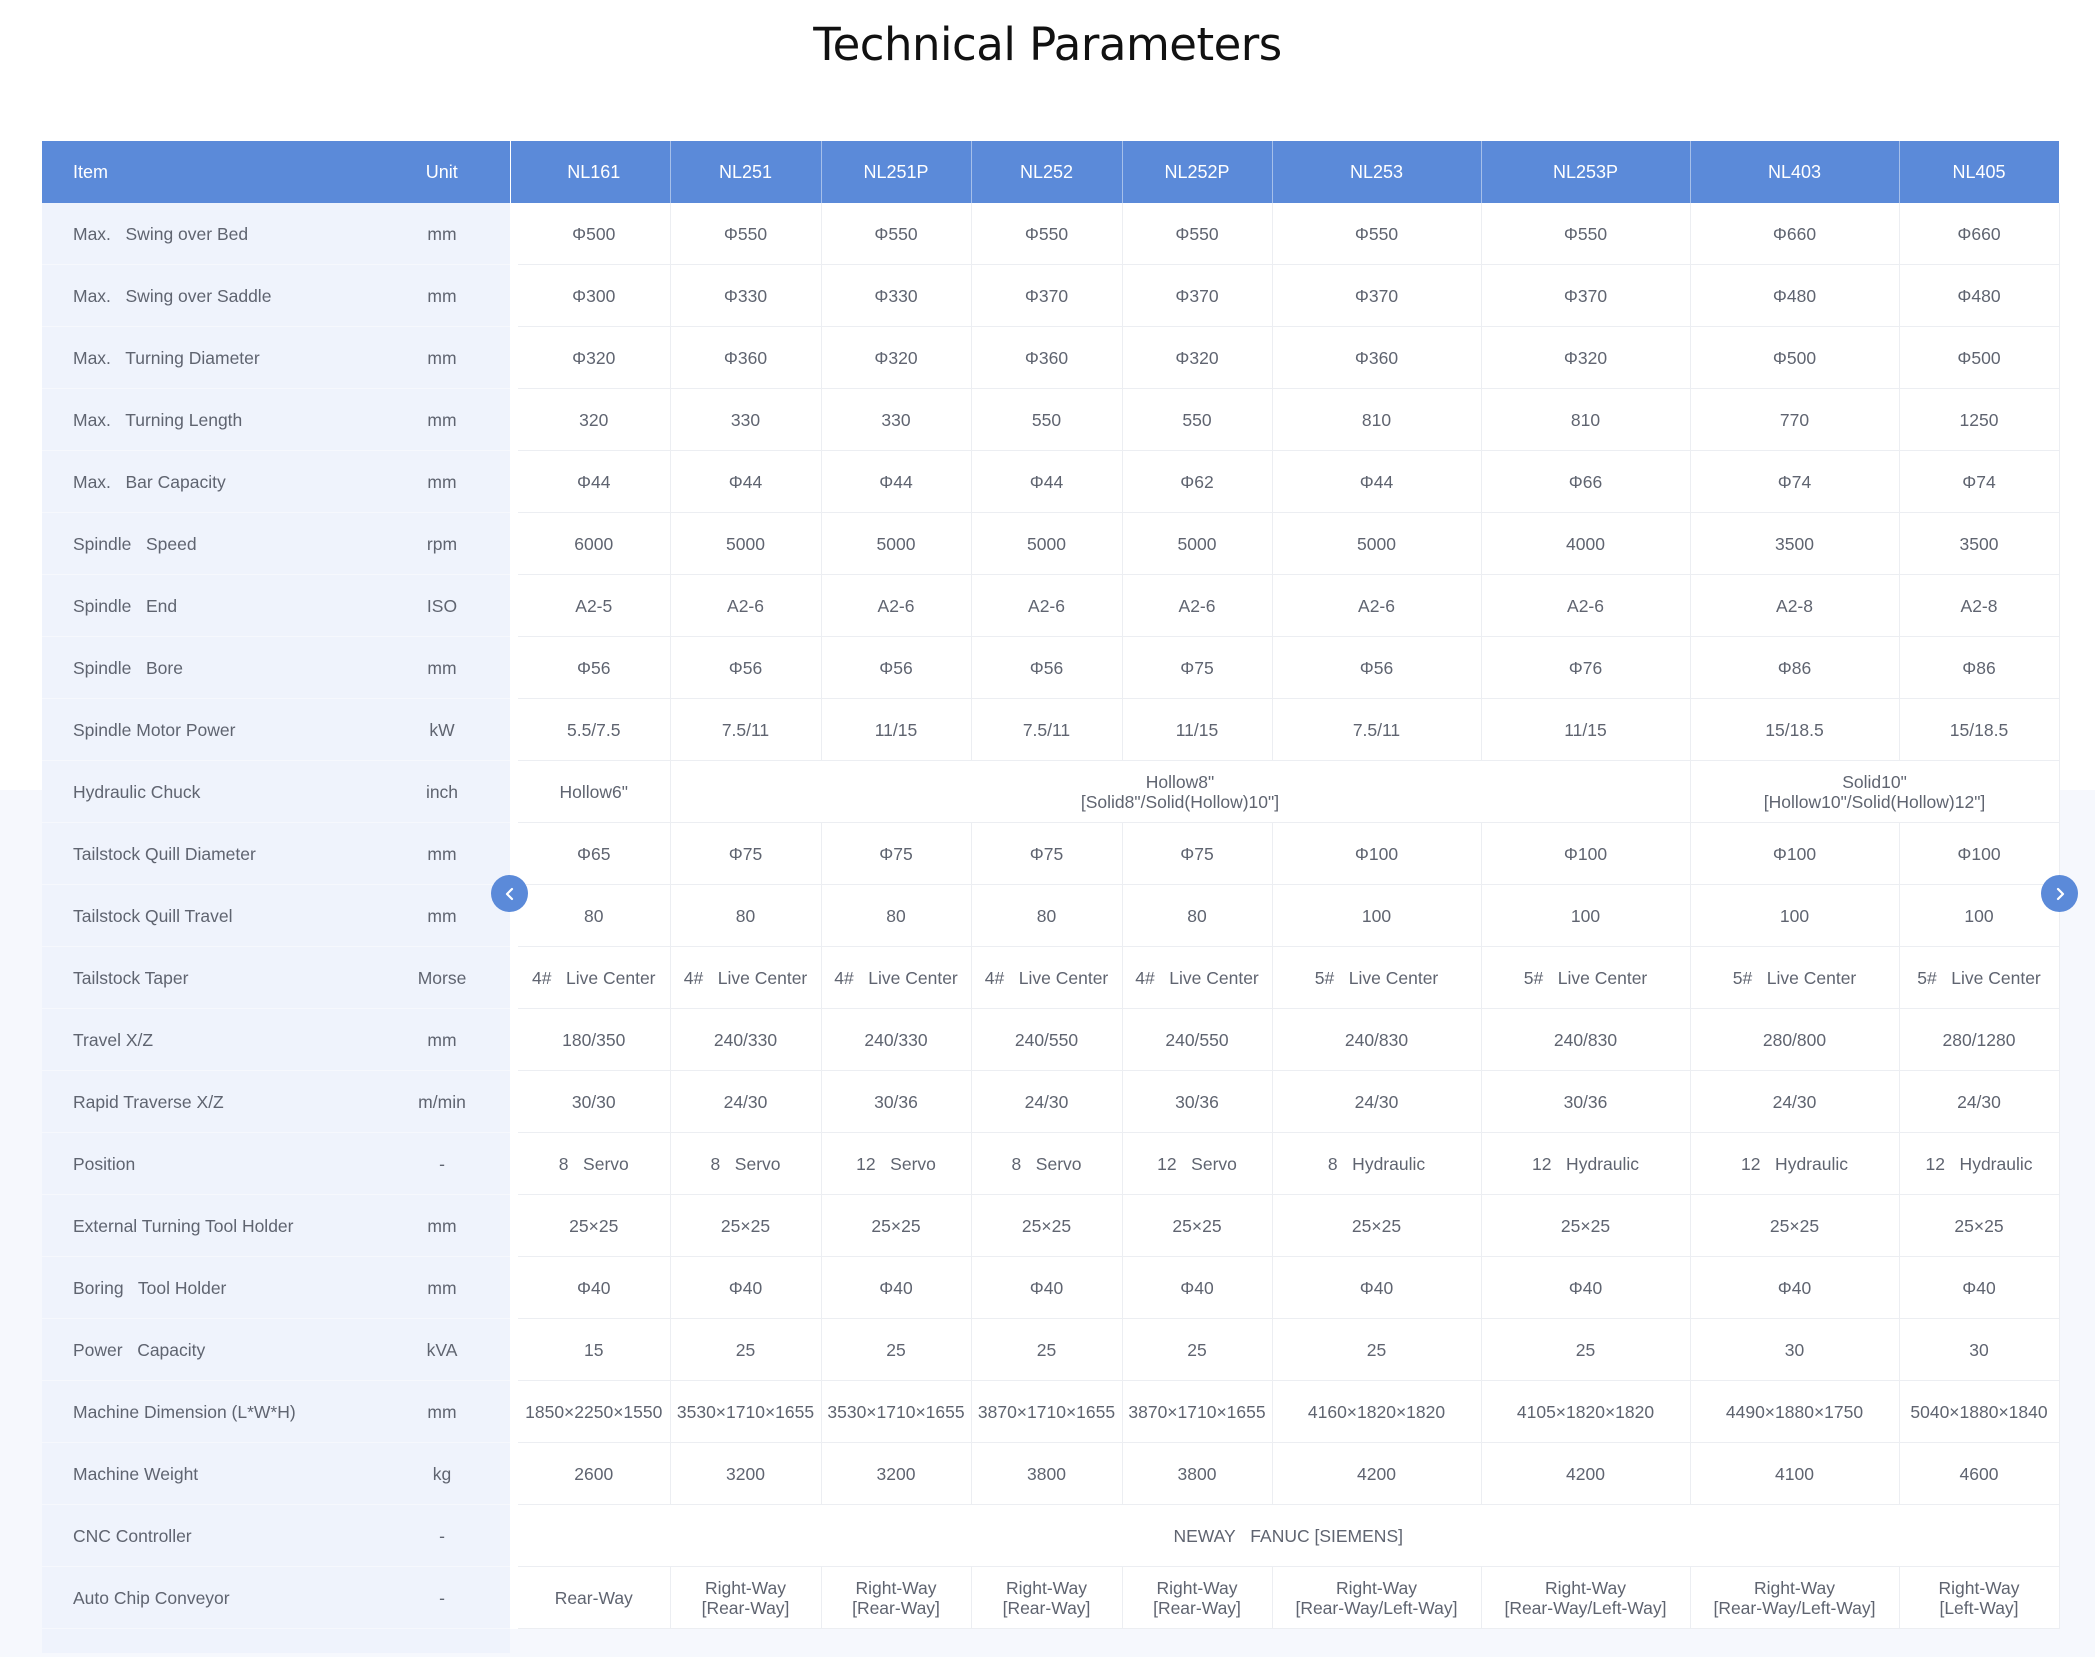  I want to click on table-cell: Φ500, so click(1795, 357).